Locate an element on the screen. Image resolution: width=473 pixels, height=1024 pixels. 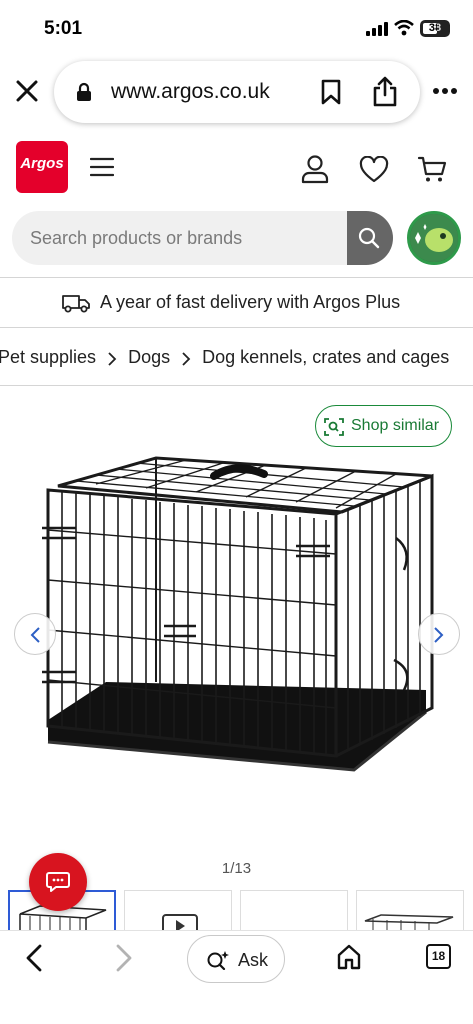
argos-logo: Argos is located at coordinates (42, 167).